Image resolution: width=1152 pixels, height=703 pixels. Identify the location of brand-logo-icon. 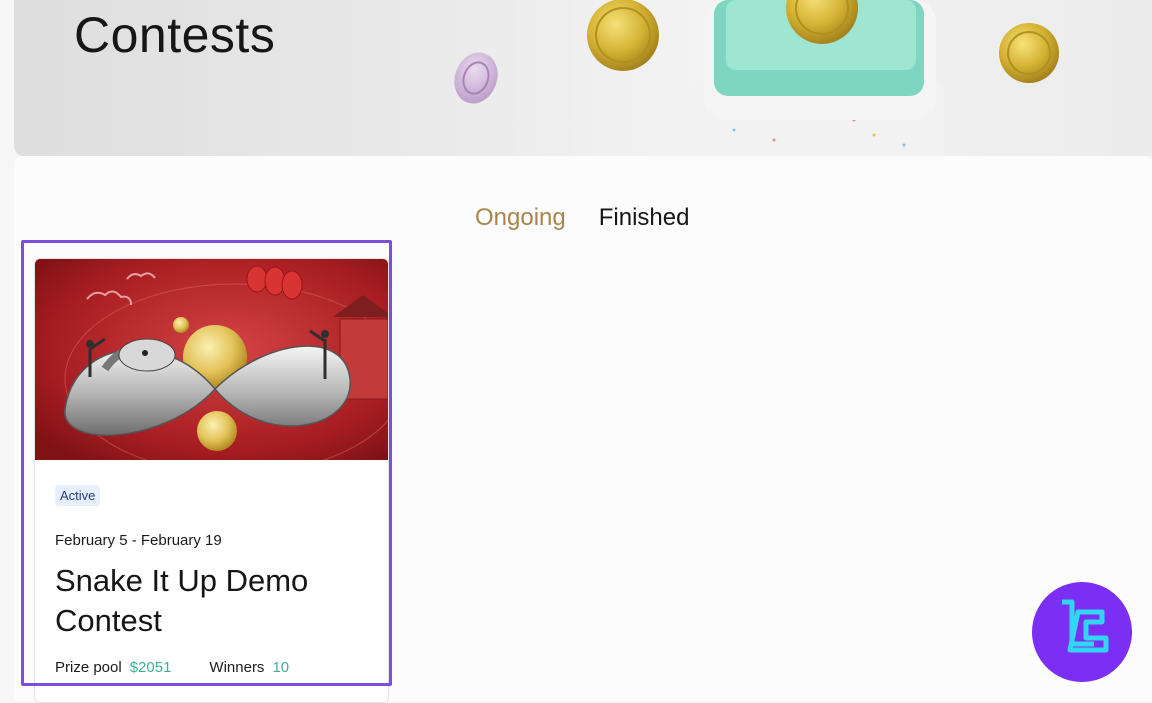
(1082, 632).